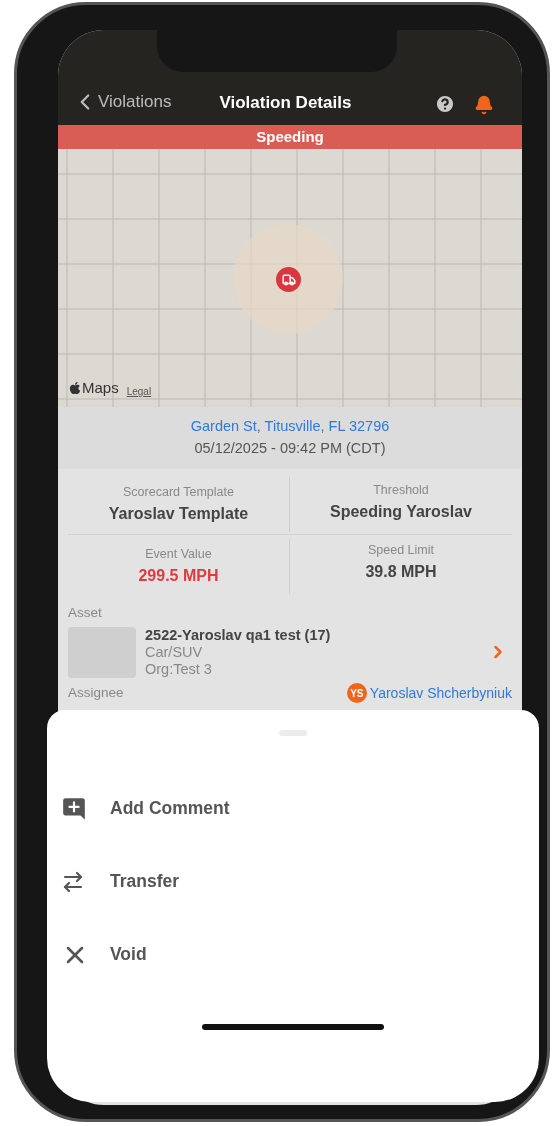 Image resolution: width=552 pixels, height=1126 pixels. Describe the element at coordinates (401, 571) in the screenshot. I see `stat-value: 39.8 MPH` at that location.